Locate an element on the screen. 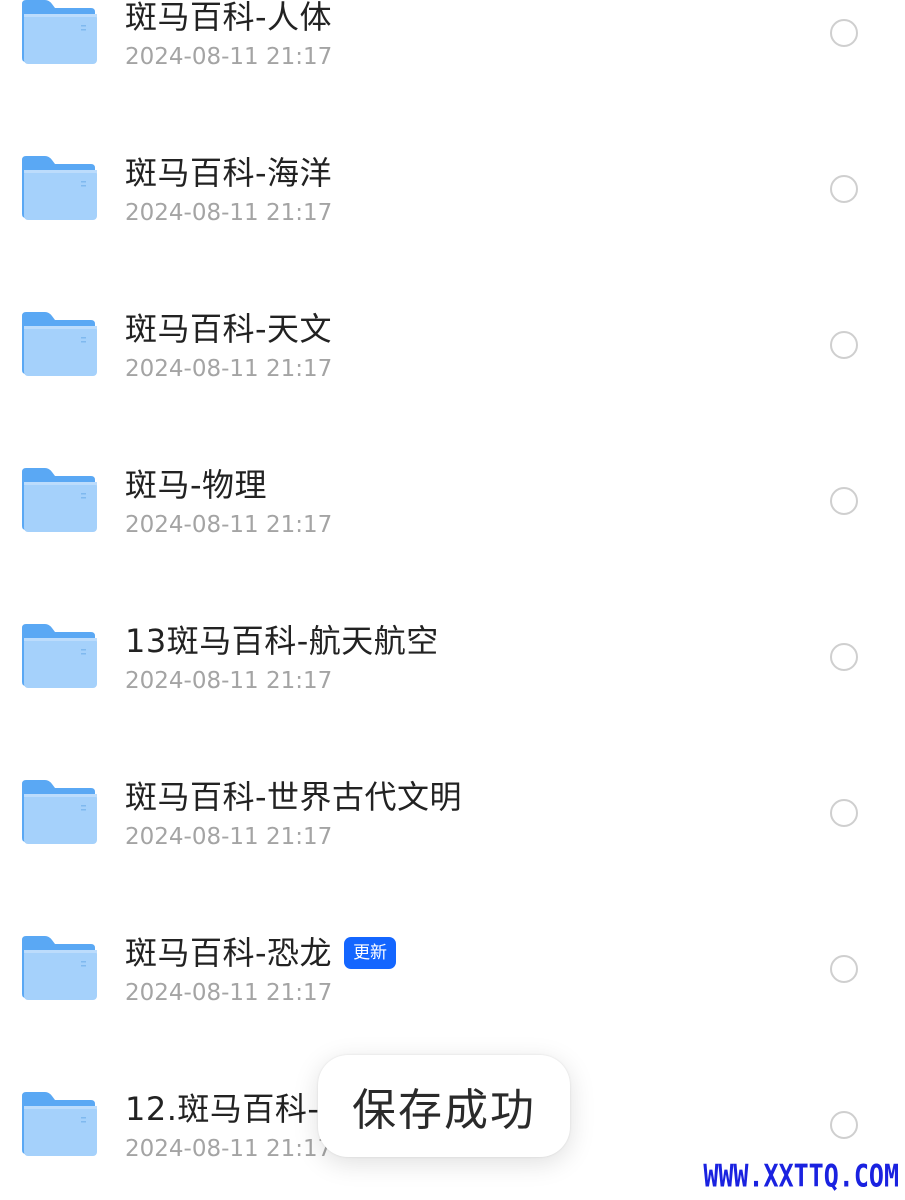 The height and width of the screenshot is (1200, 905). toast-message: 保存成功 is located at coordinates (444, 1110).